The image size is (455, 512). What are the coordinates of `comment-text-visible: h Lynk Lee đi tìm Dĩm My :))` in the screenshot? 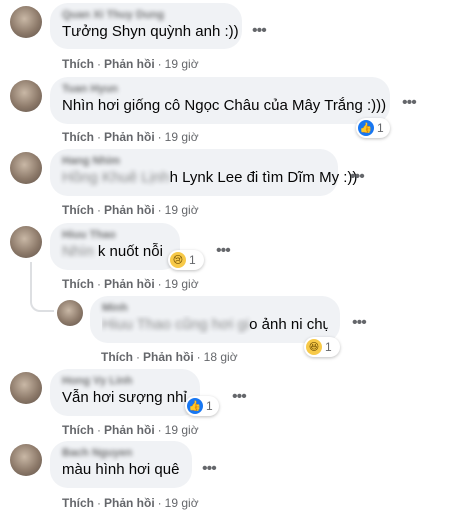 It's located at (263, 177).